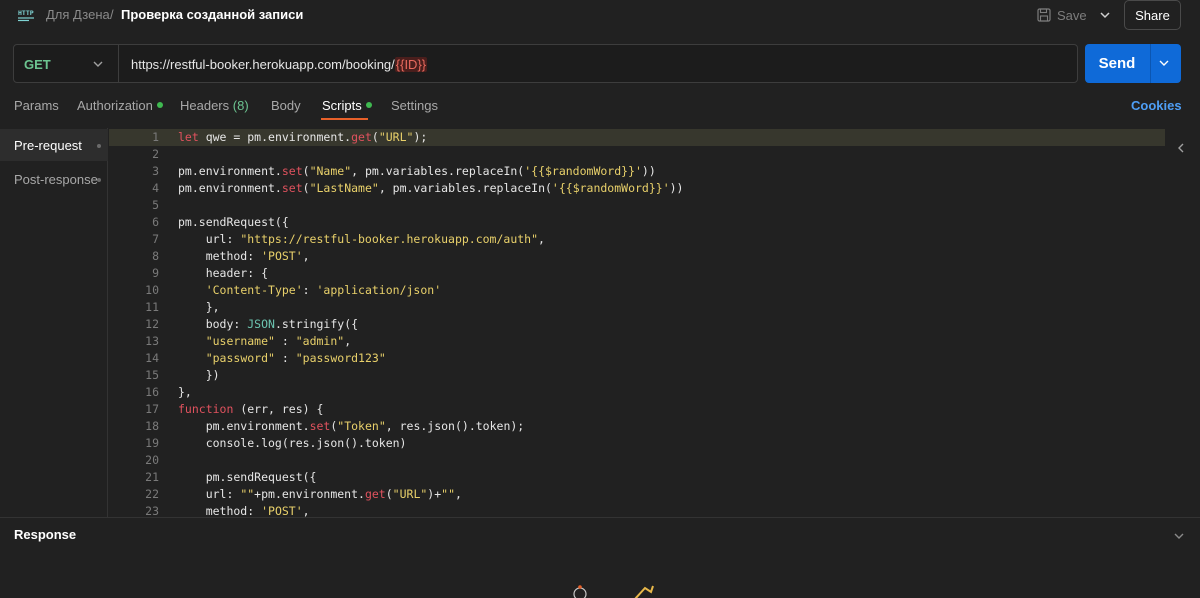 This screenshot has height=598, width=1200. What do you see at coordinates (115, 105) in the screenshot?
I see `tab-authorization-label: Authorization` at bounding box center [115, 105].